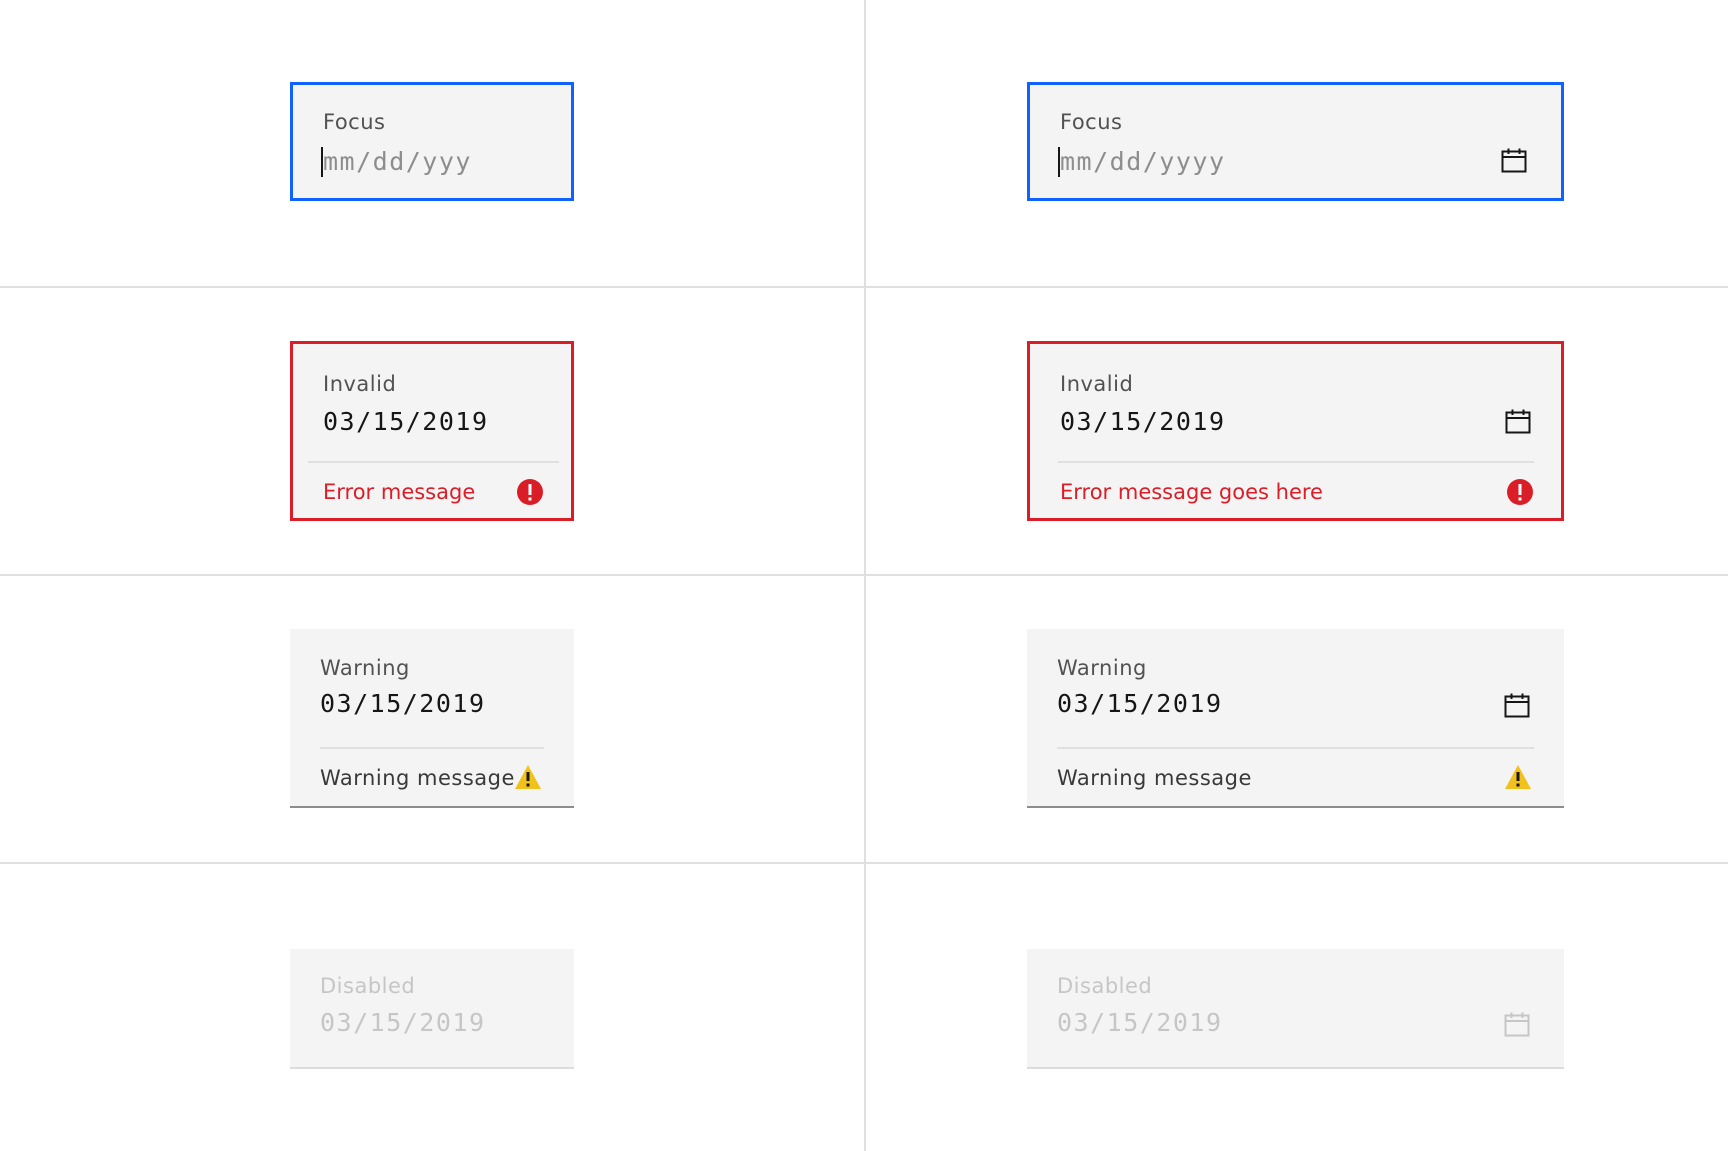 The image size is (1728, 1151). I want to click on error-message: Error message goes here, so click(1191, 492).